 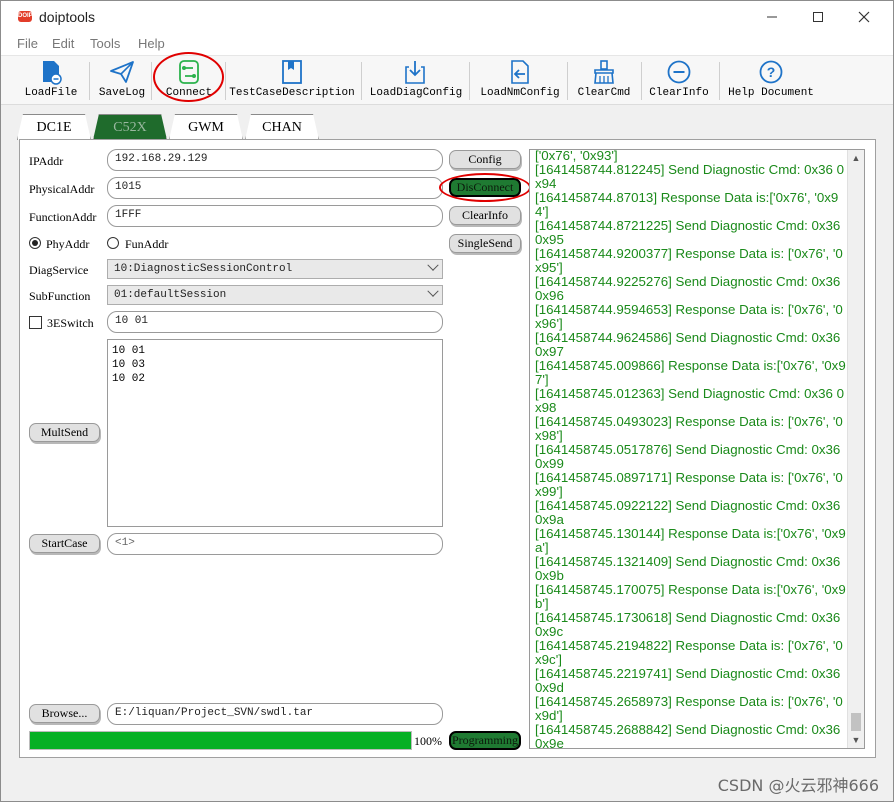 I want to click on physical-addr-label: PhysicalAddr, so click(x=62, y=189).